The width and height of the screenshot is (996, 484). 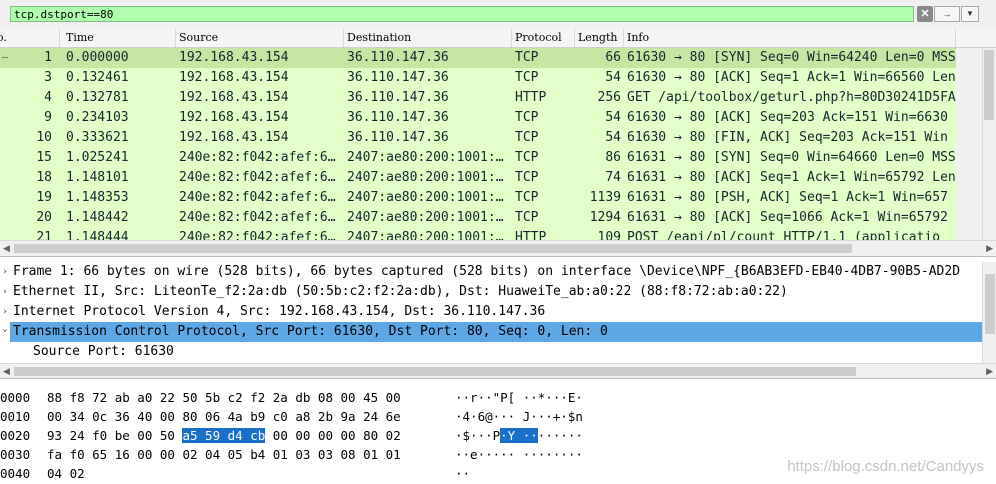 I want to click on vertical-scroll-thumb, so click(x=989, y=85).